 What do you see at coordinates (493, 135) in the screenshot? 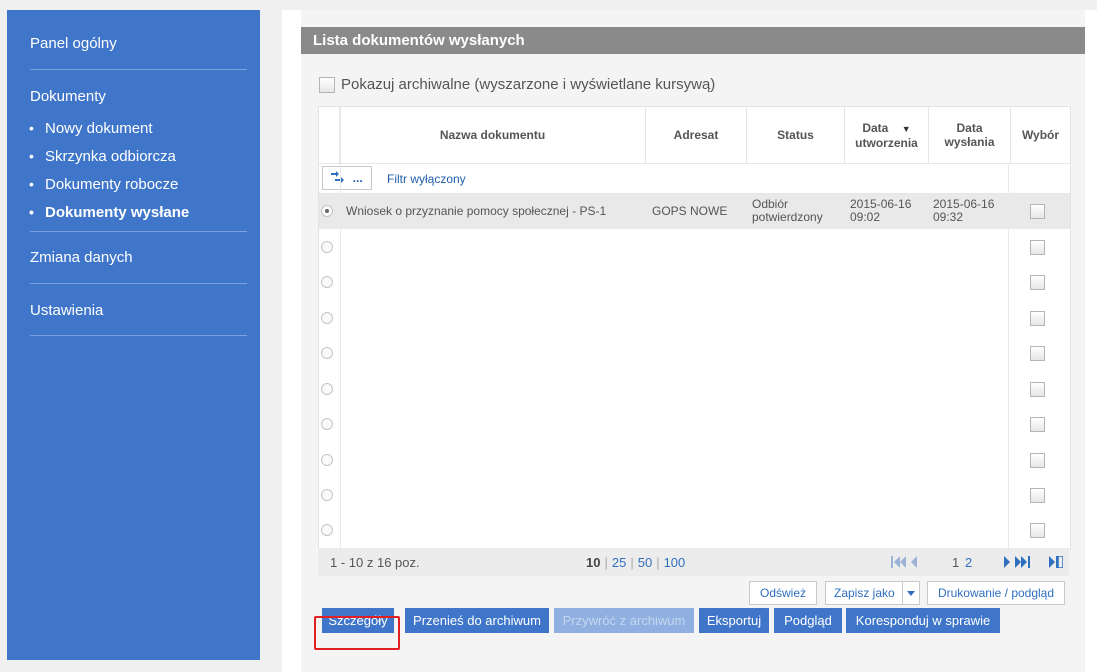
I see `header-nazwa: Nazwa dokumentu` at bounding box center [493, 135].